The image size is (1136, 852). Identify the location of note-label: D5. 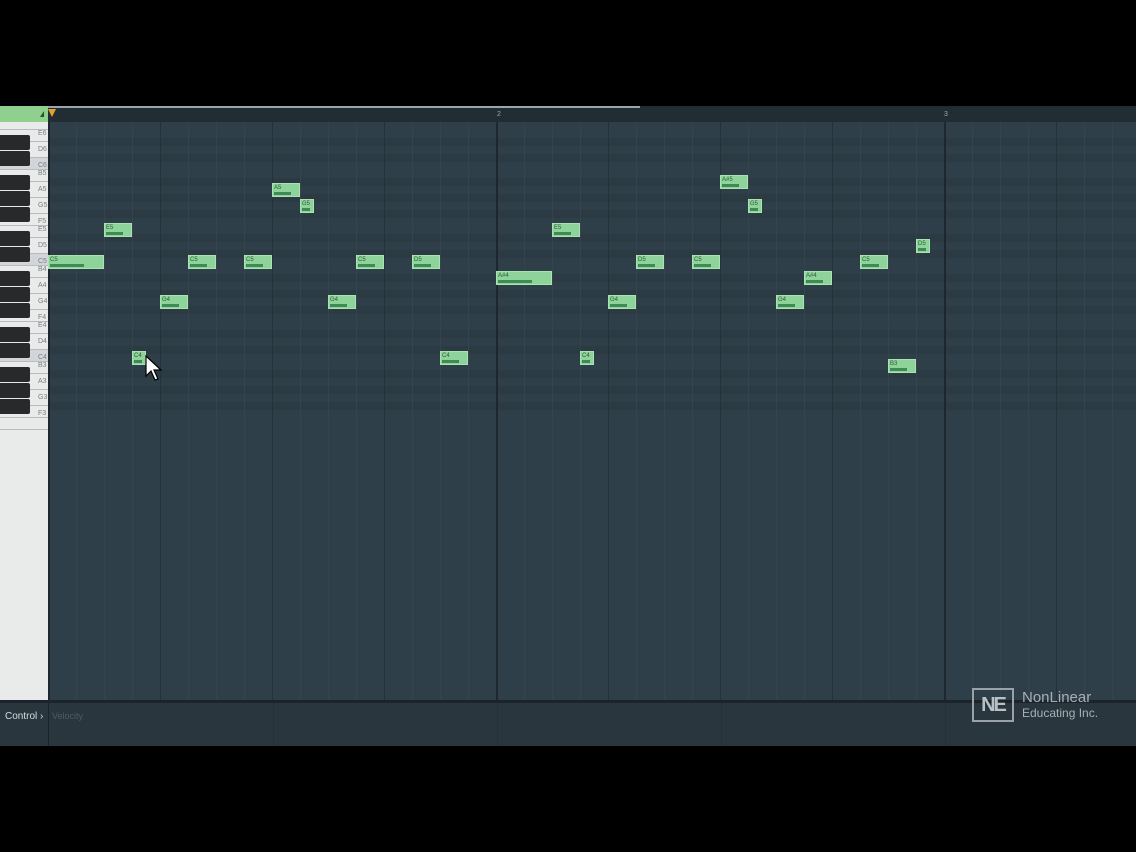
(642, 260).